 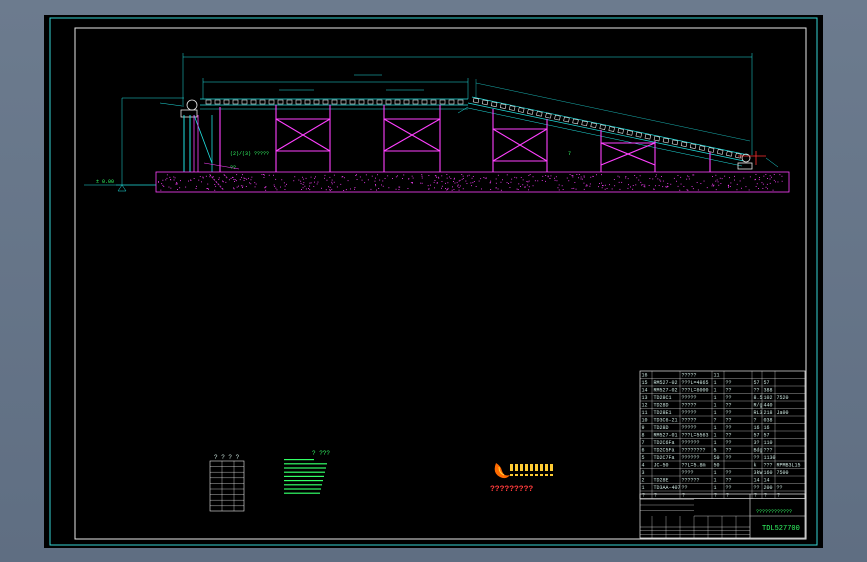 I want to click on bom-row: 13 TD28C1????? 1?? 8.5 102 7520, so click(x=715, y=398).